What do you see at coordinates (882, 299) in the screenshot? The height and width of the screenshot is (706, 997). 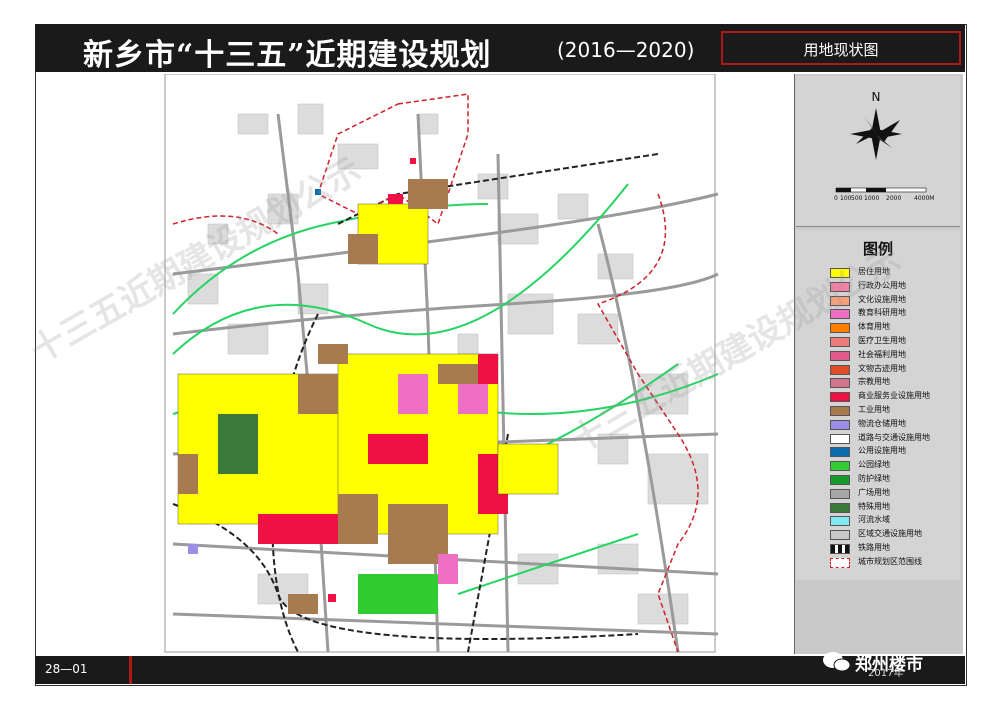 I see `legend-label: 文化设施用地` at bounding box center [882, 299].